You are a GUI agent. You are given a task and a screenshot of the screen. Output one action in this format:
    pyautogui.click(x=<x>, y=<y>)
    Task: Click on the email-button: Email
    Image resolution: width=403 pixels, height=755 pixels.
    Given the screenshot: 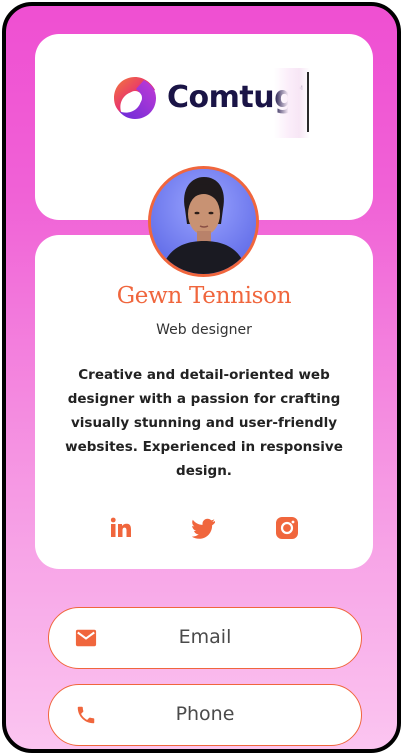 What is the action you would take?
    pyautogui.click(x=205, y=638)
    